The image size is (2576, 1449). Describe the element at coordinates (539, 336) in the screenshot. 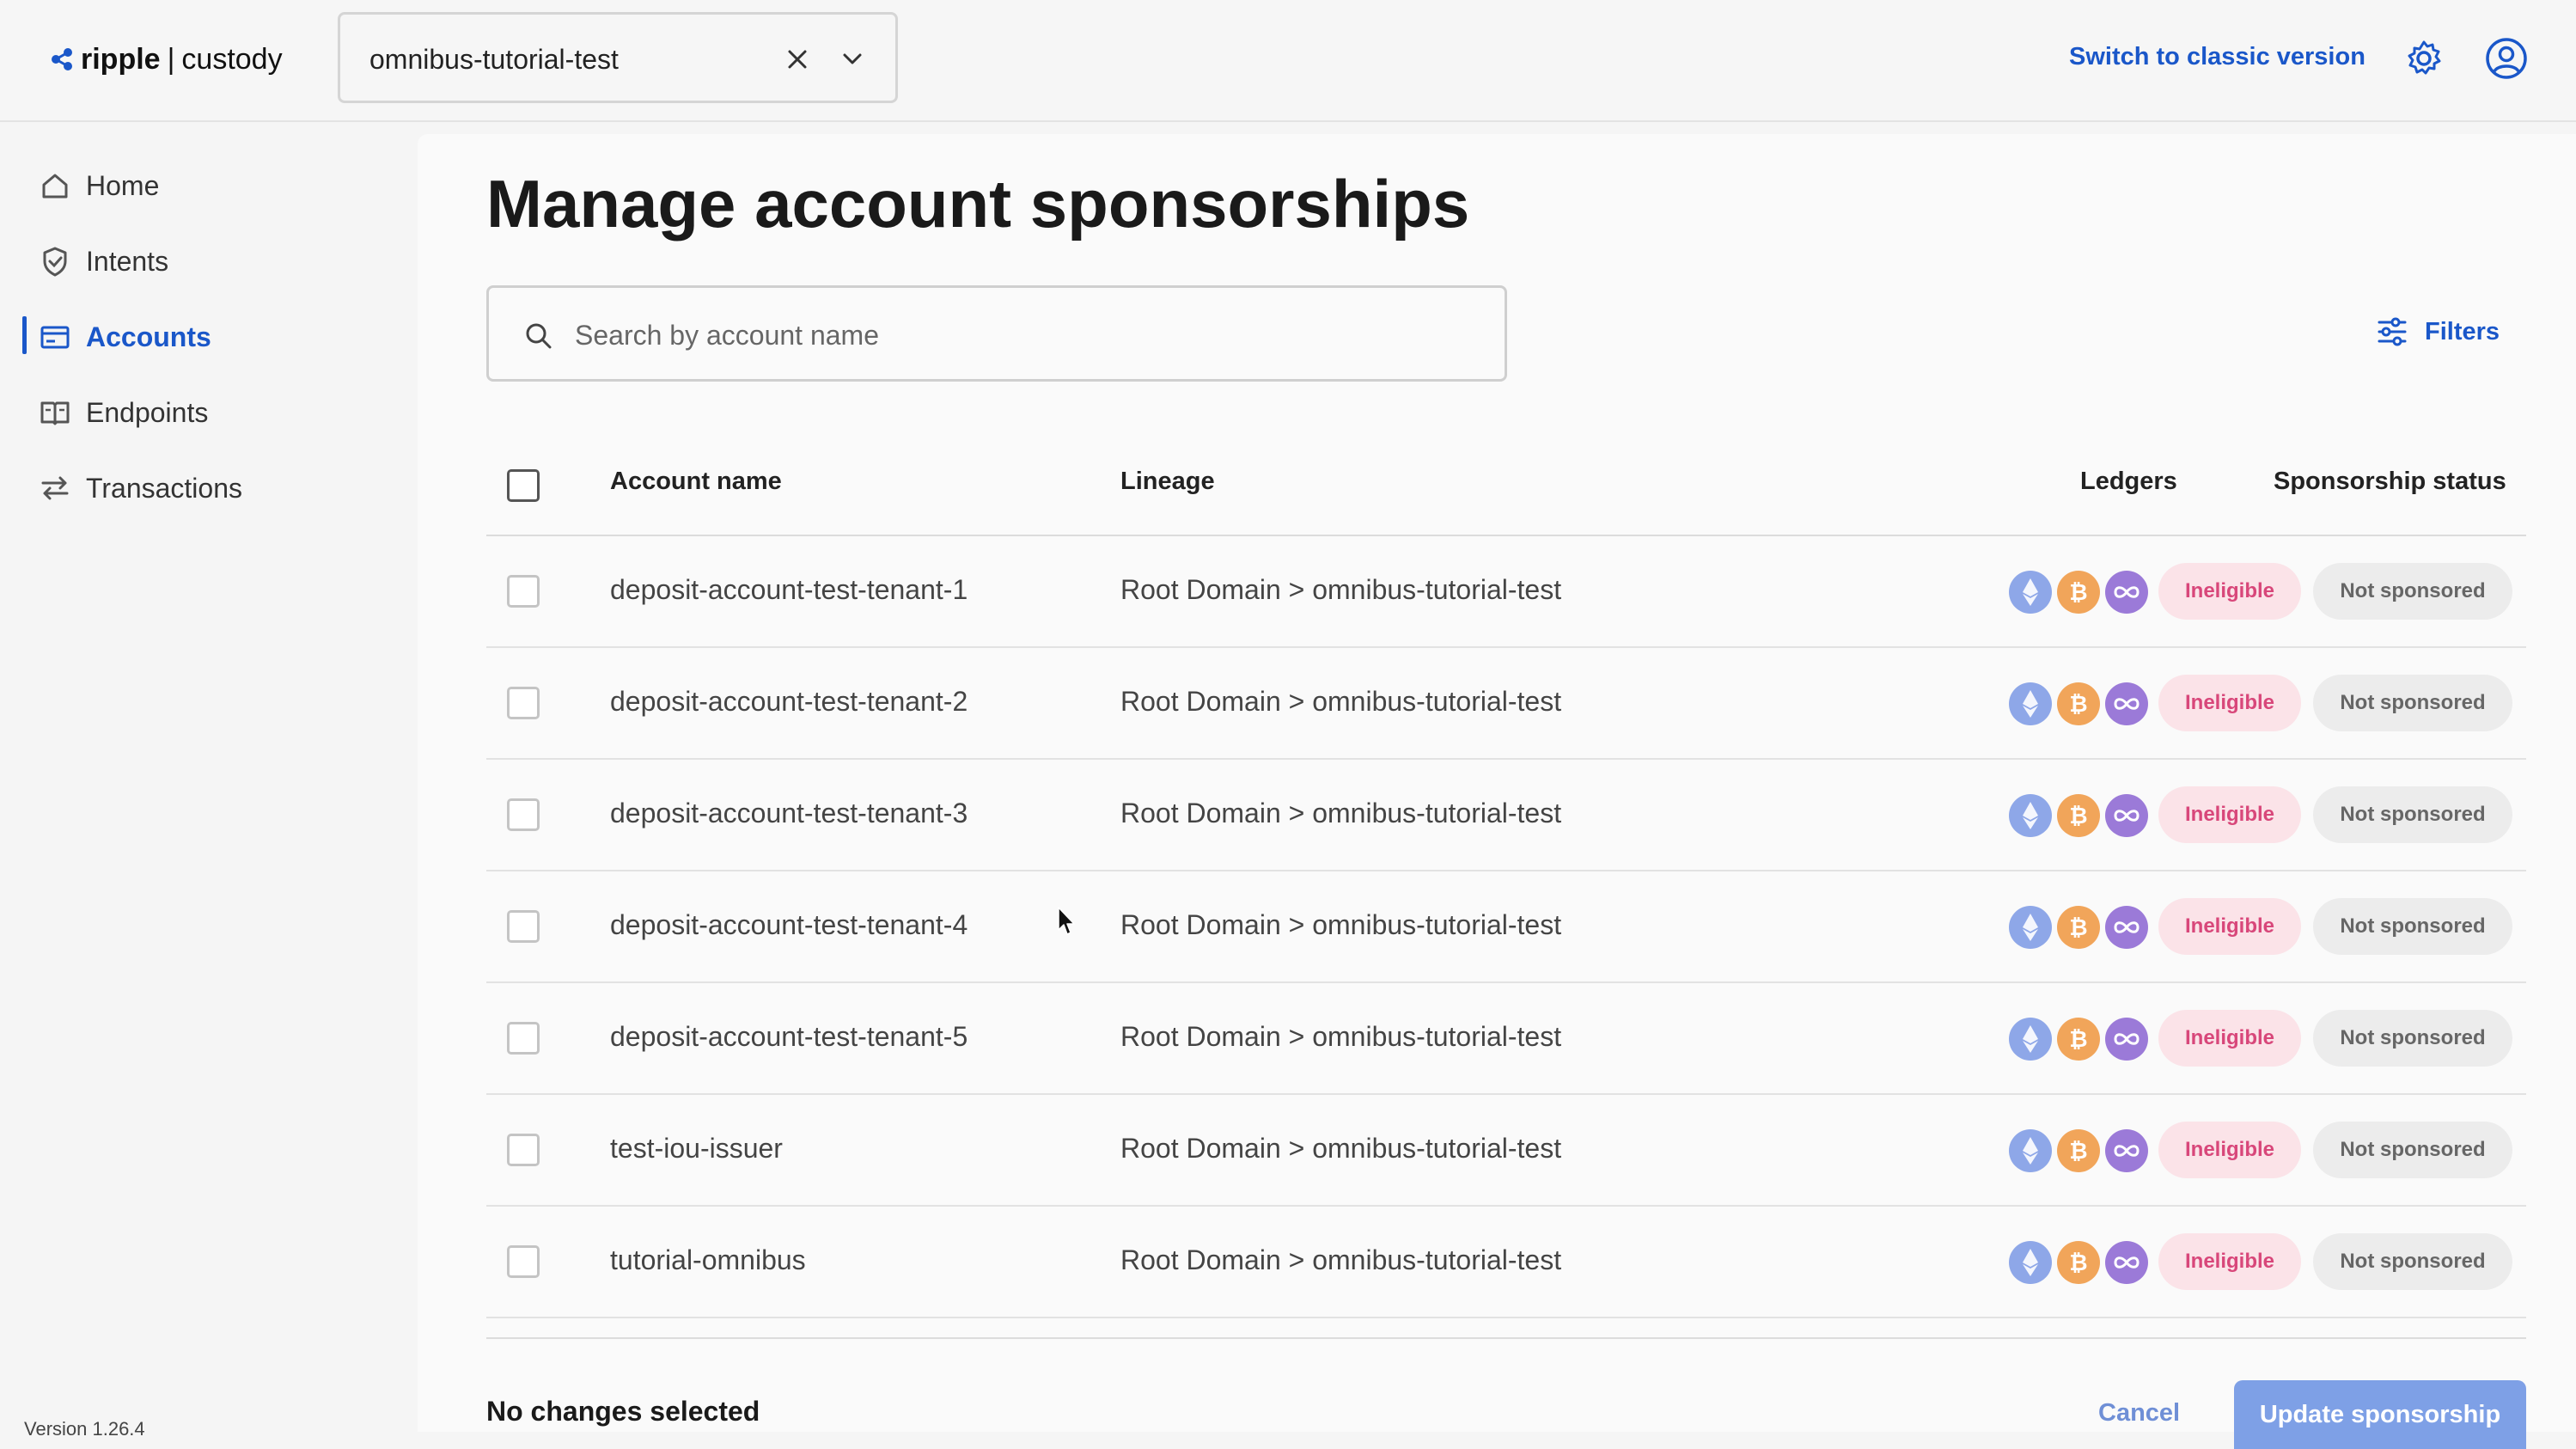

I see `search-icon` at that location.